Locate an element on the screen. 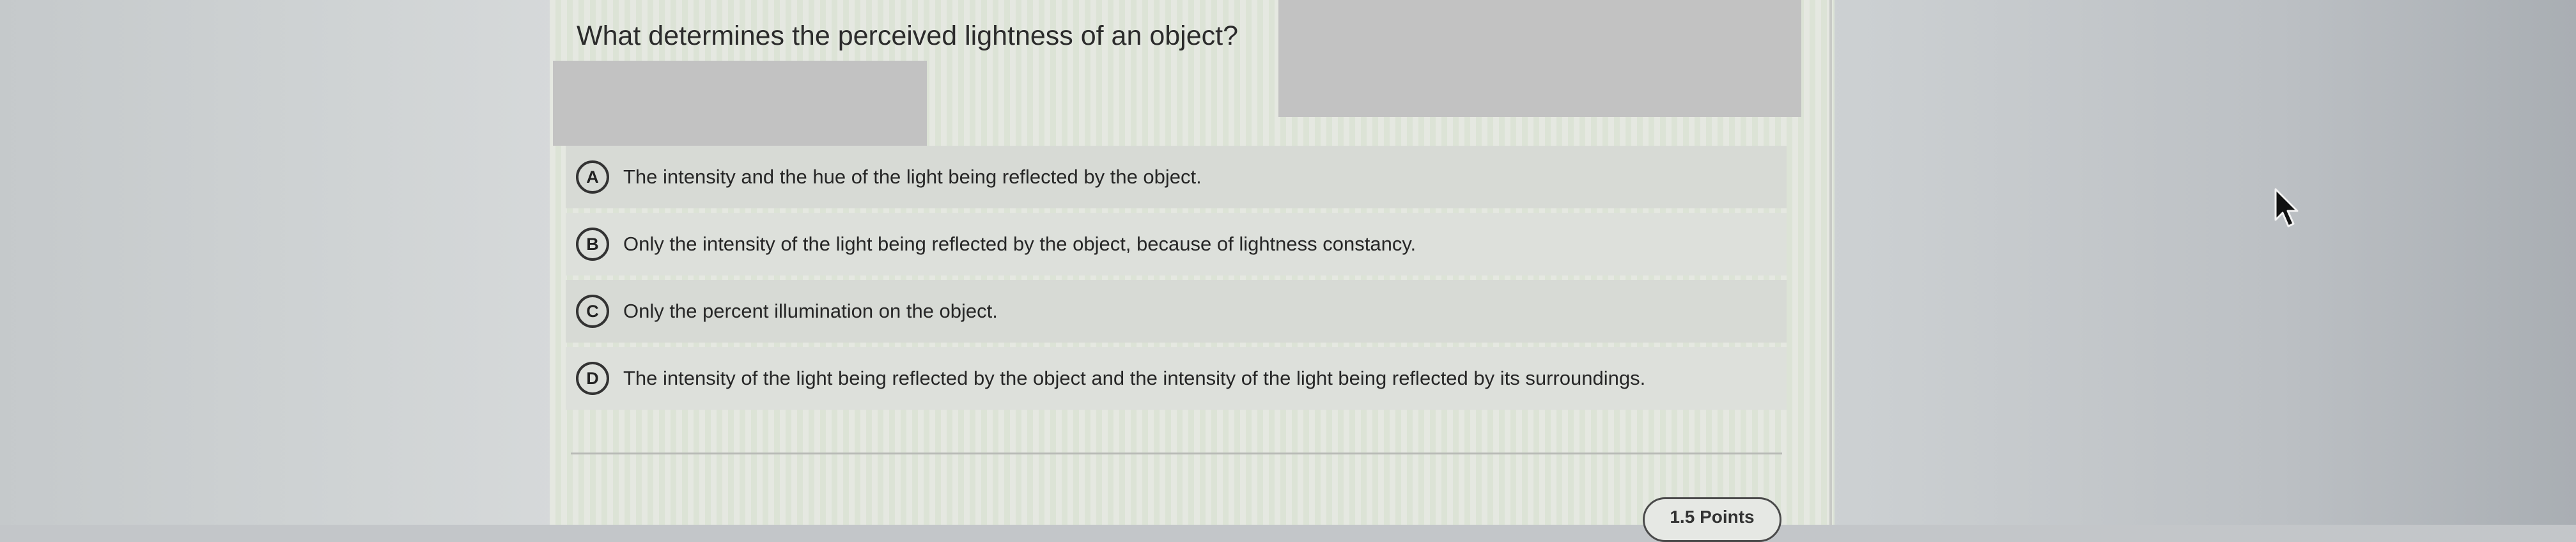 Image resolution: width=2576 pixels, height=542 pixels. option-letter-badge: D is located at coordinates (592, 378).